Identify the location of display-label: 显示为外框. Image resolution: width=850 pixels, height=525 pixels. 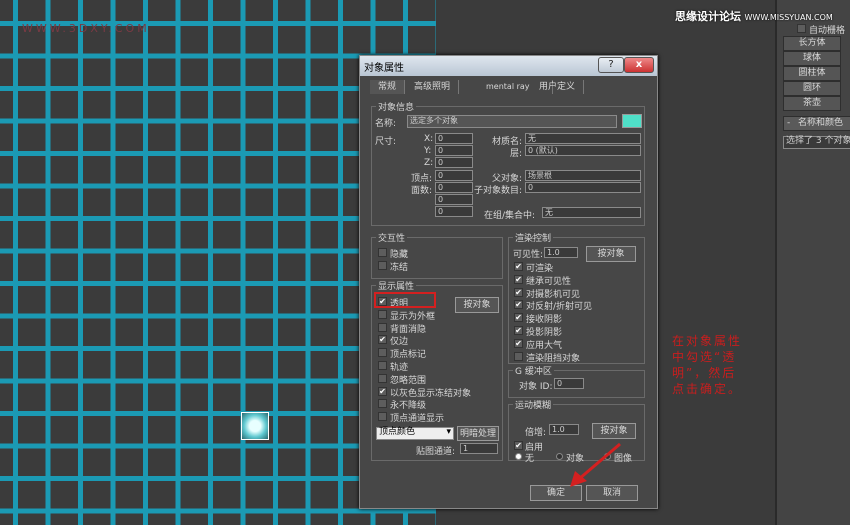
(413, 316).